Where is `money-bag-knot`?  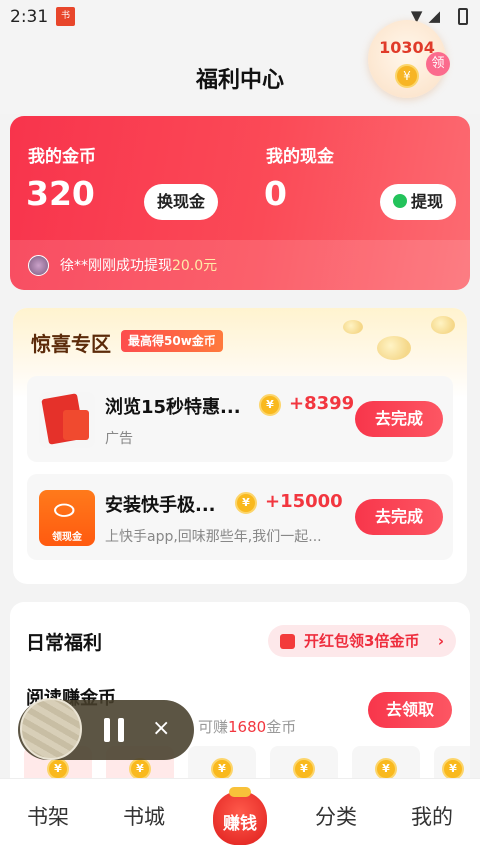
money-bag-knot is located at coordinates (240, 792).